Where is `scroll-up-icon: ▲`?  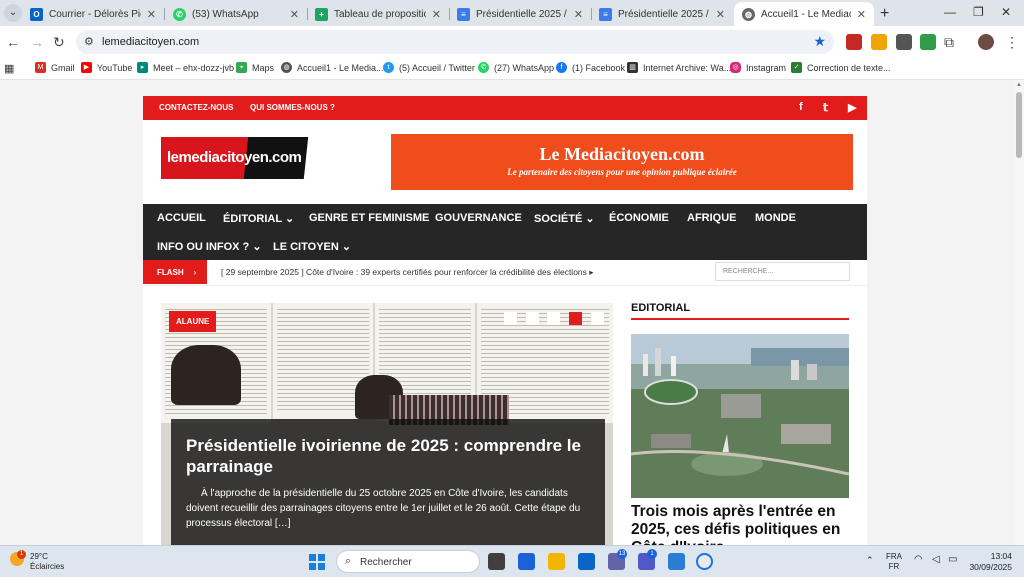 scroll-up-icon: ▲ is located at coordinates (1019, 85).